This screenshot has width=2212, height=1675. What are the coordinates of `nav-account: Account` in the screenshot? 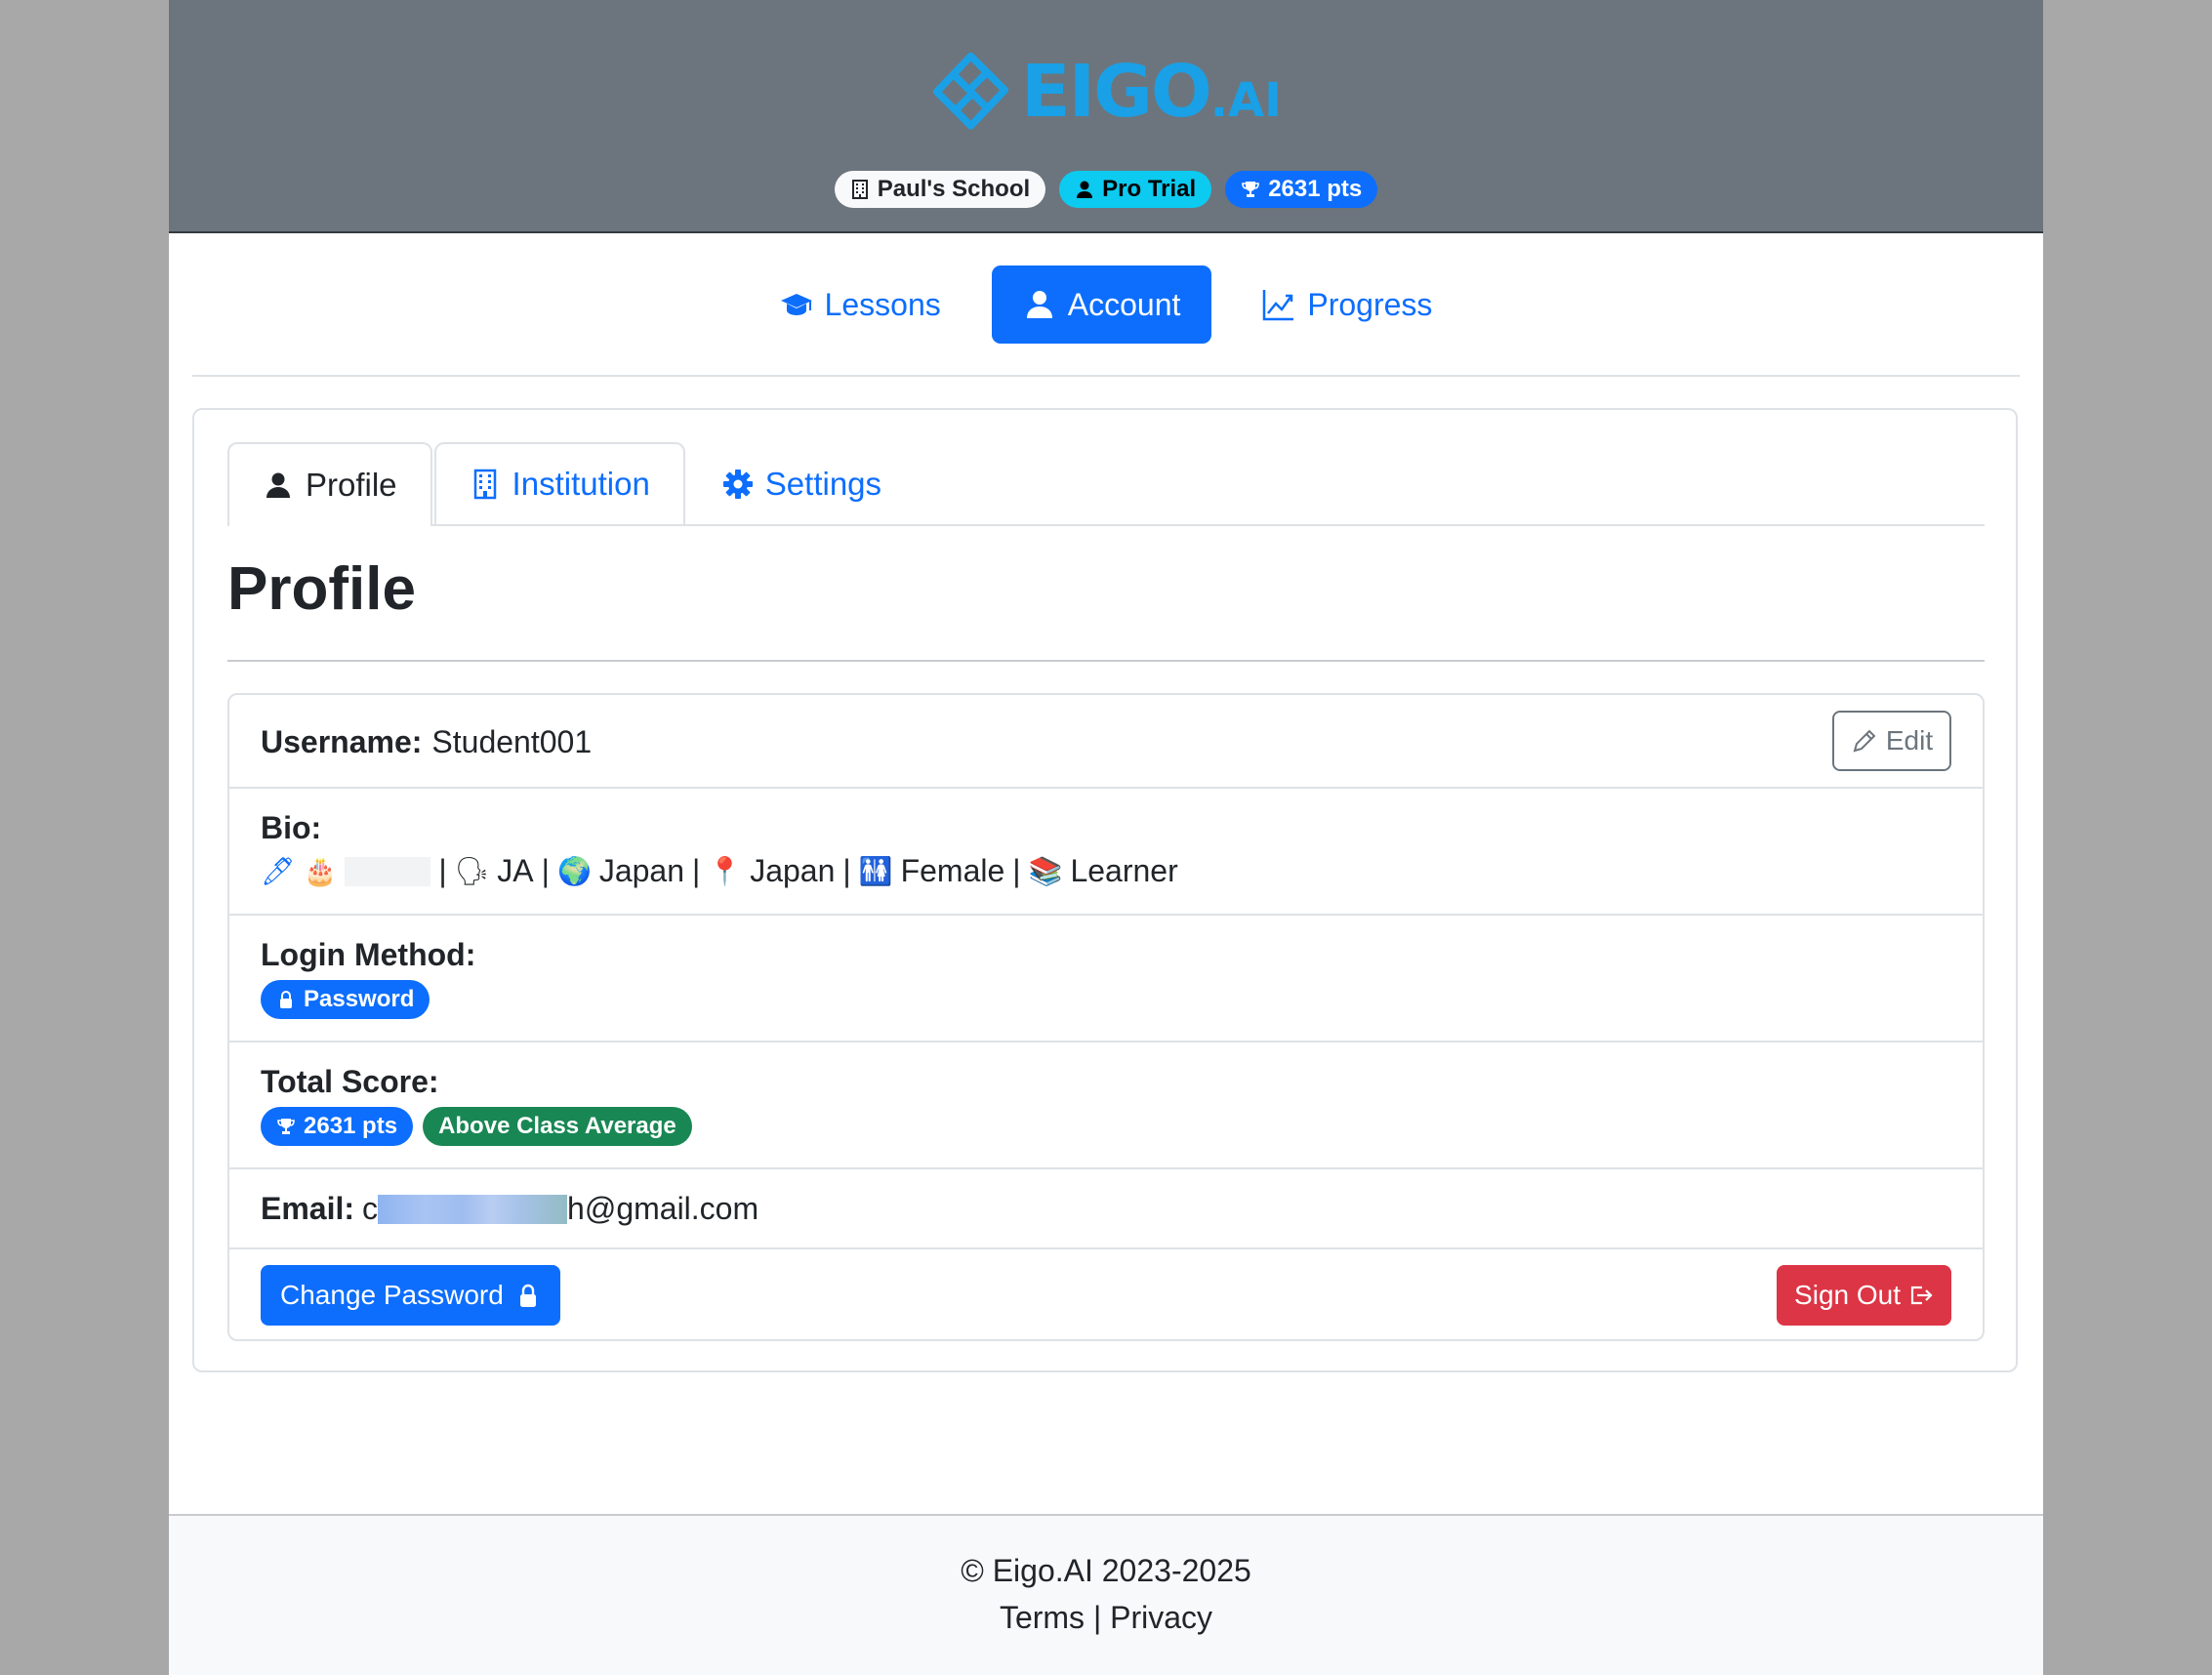 It's located at (1101, 305).